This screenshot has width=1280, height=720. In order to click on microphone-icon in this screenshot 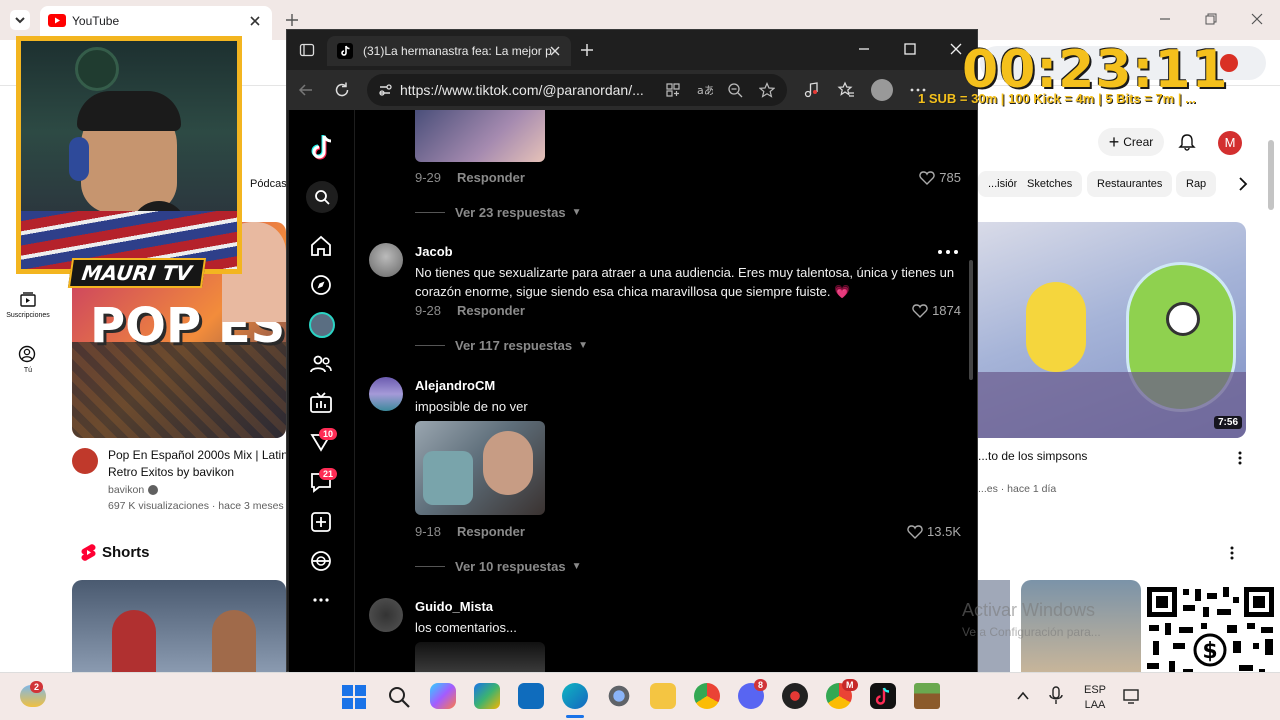, I will do `click(1056, 696)`.